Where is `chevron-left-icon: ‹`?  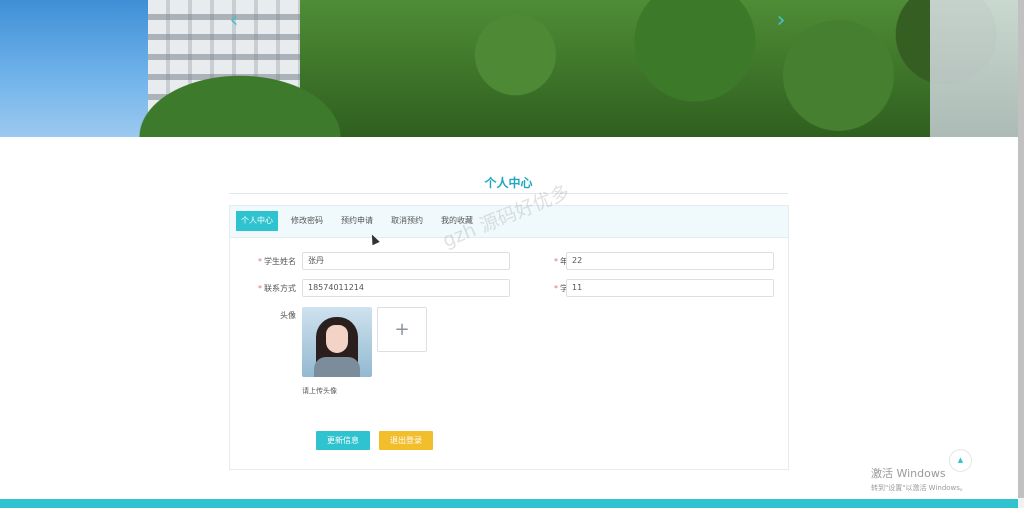 chevron-left-icon: ‹ is located at coordinates (234, 21).